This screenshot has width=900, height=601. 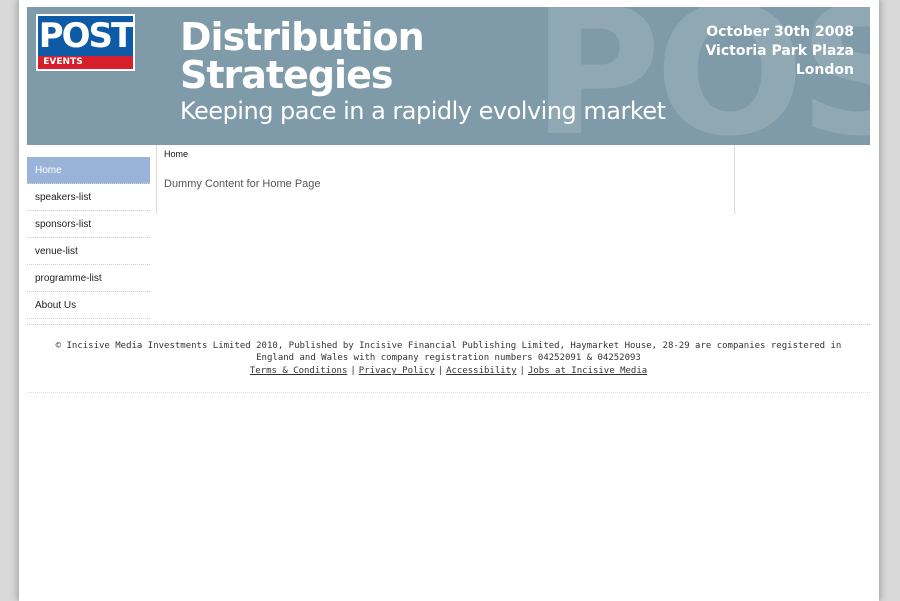 What do you see at coordinates (587, 371) in the screenshot?
I see `jobs-link: Jobs at Incisive Media` at bounding box center [587, 371].